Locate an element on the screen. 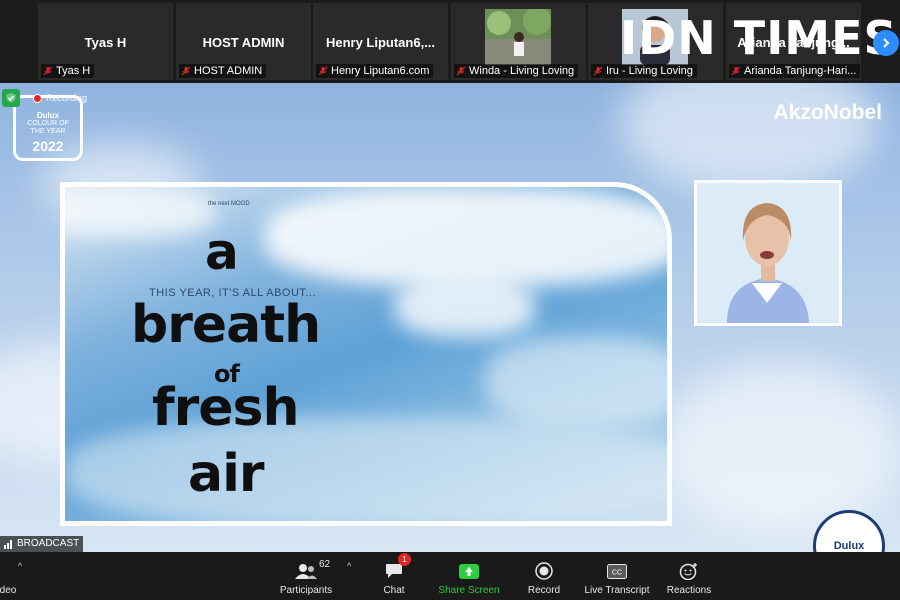  chevron-right-icon is located at coordinates (886, 43).